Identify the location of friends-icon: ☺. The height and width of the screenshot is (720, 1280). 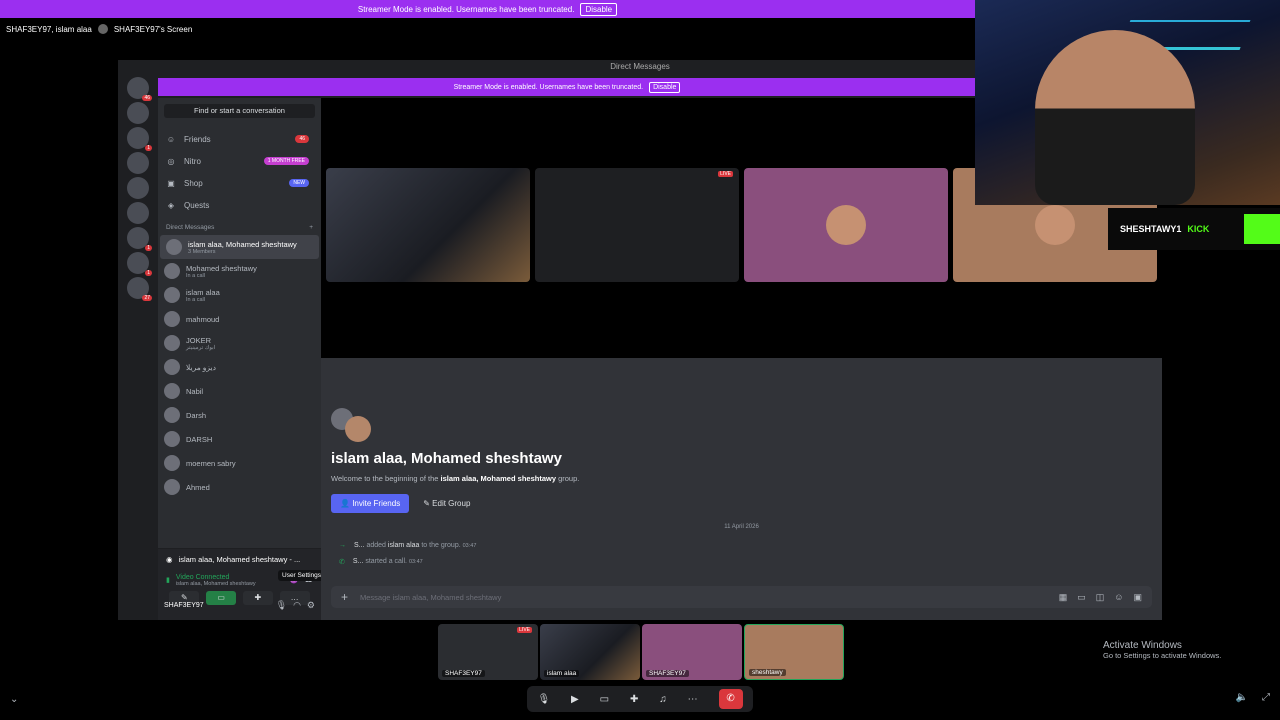
(171, 139).